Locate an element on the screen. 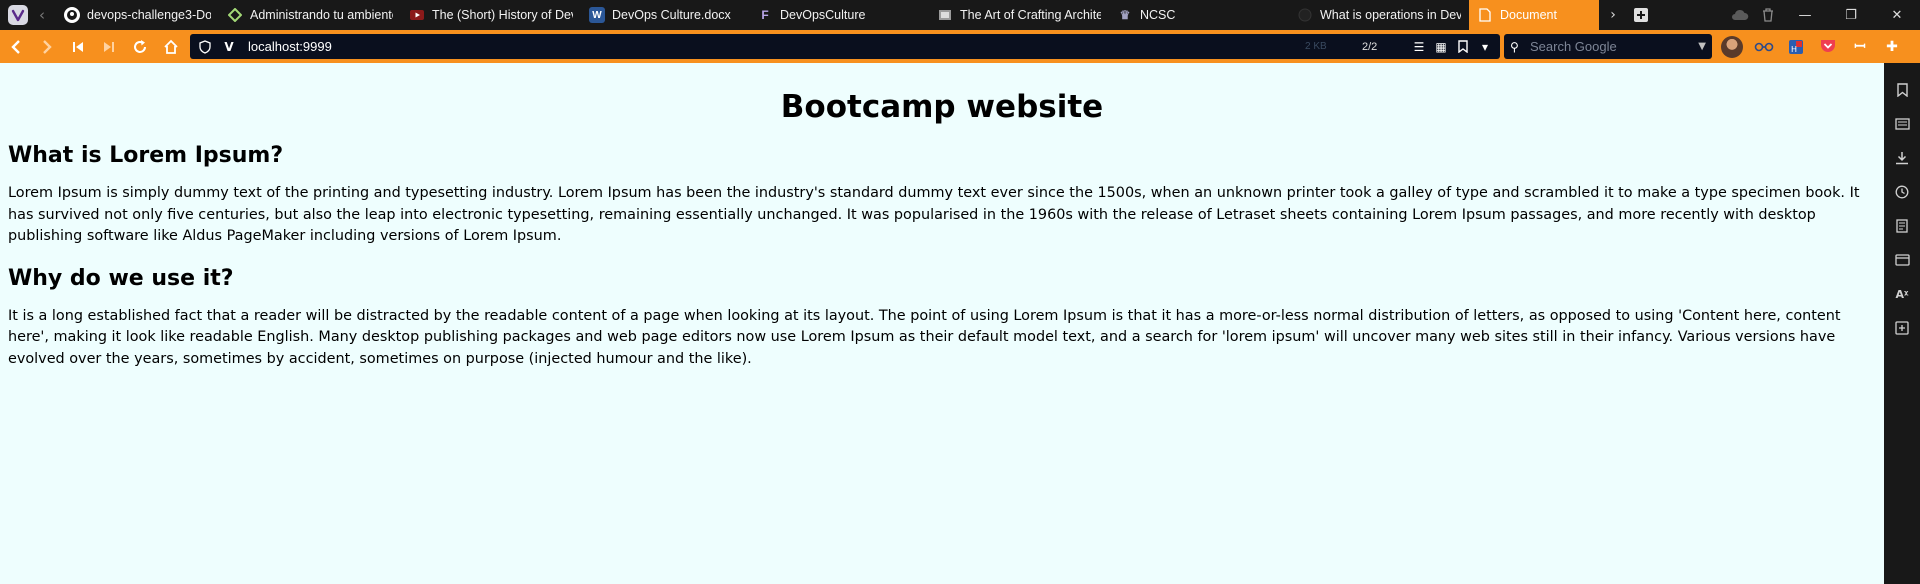 Image resolution: width=1920 pixels, height=584 pixels. tab-label: The (Short) History of DevOps is located at coordinates (502, 15).